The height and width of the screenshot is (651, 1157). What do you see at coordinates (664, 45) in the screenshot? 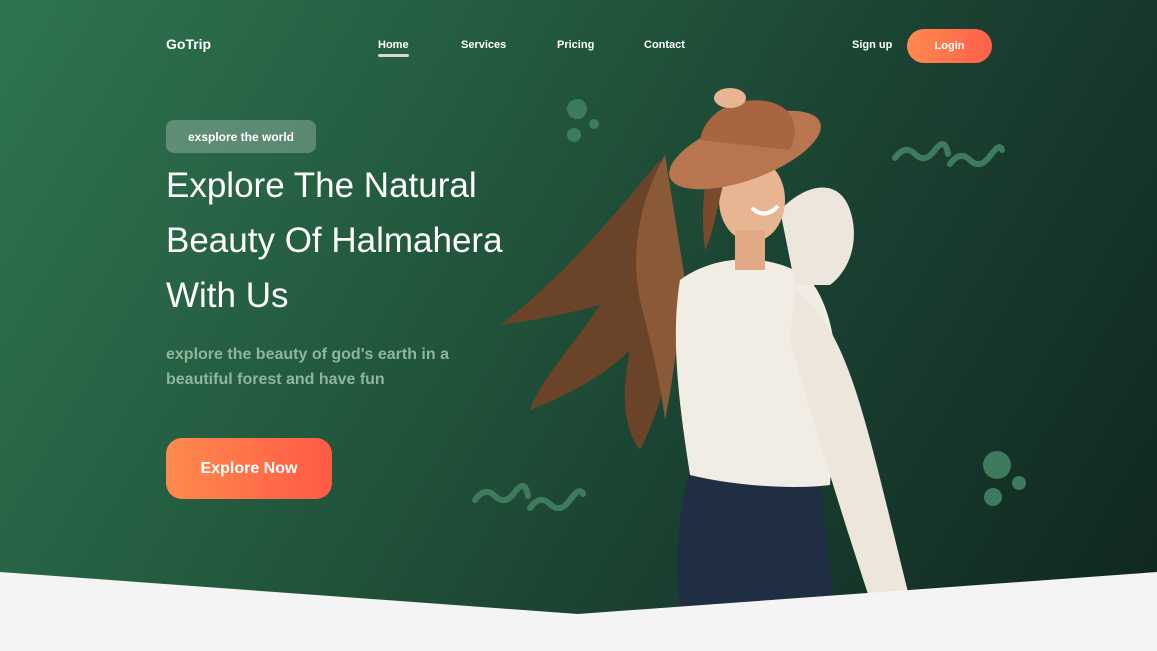
I see `nav-contact: Contact` at bounding box center [664, 45].